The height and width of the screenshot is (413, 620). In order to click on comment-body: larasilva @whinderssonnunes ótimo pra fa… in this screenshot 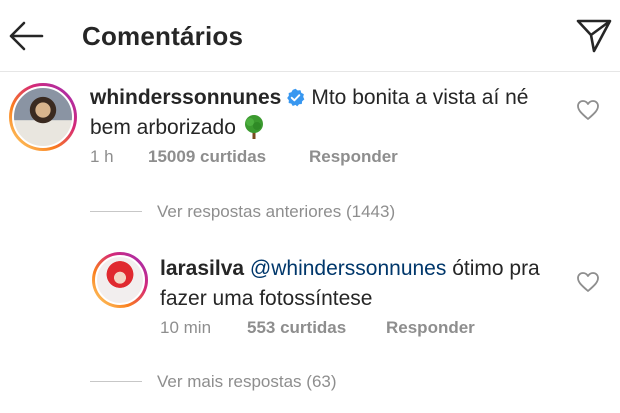, I will do `click(365, 284)`.